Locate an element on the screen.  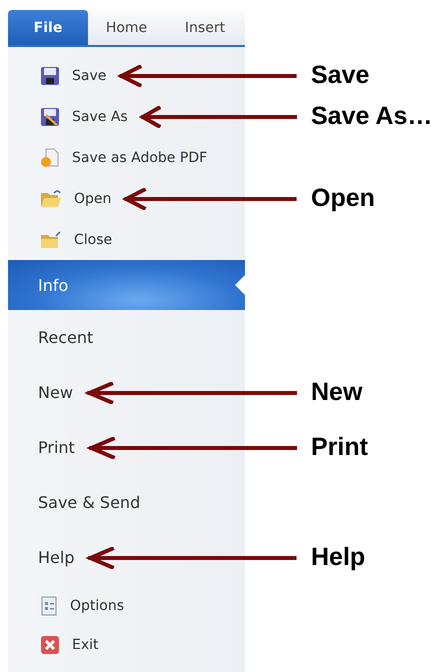
ribbon-tab: File is located at coordinates (48, 27).